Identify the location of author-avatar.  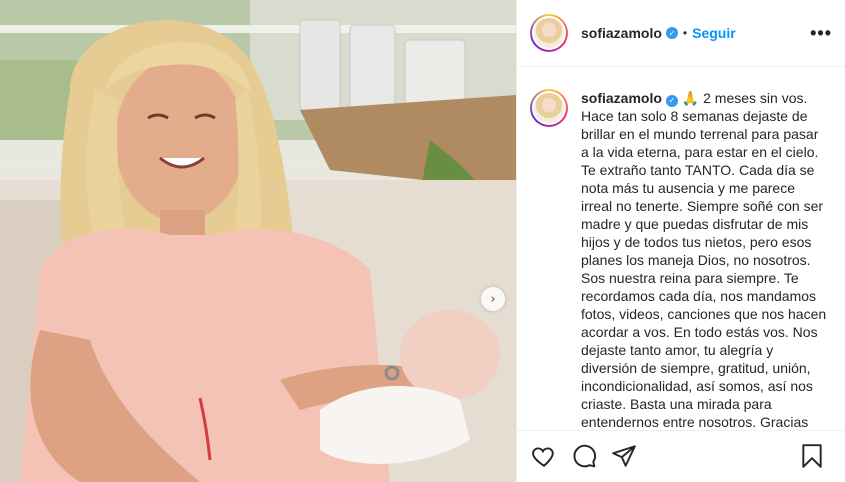
(549, 33).